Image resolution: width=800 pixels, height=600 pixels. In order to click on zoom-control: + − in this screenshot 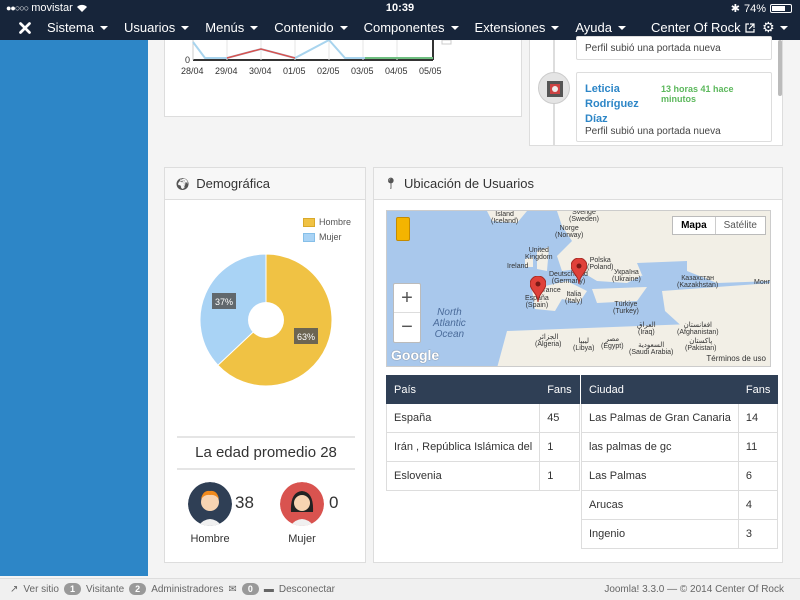, I will do `click(407, 313)`.